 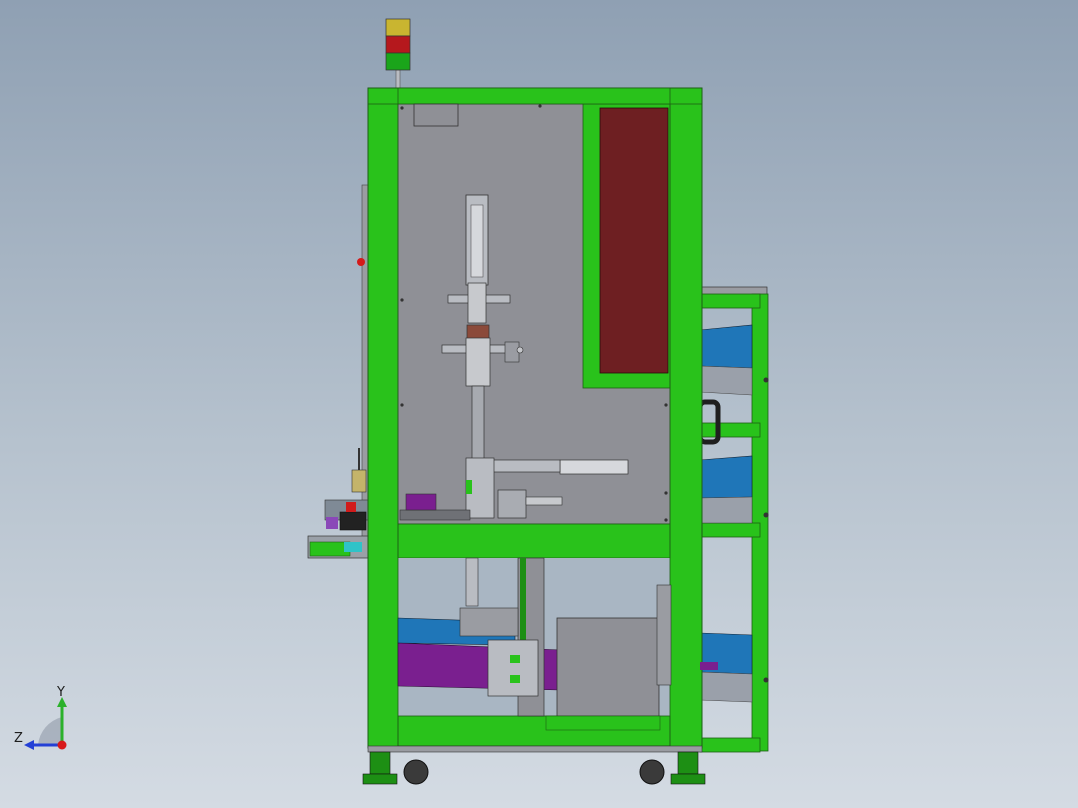 I want to click on column-clamp, so click(x=513, y=668).